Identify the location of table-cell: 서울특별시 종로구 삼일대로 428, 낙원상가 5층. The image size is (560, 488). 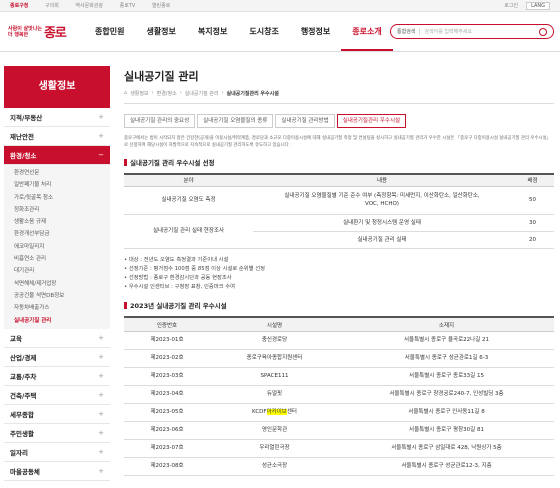
(446, 448).